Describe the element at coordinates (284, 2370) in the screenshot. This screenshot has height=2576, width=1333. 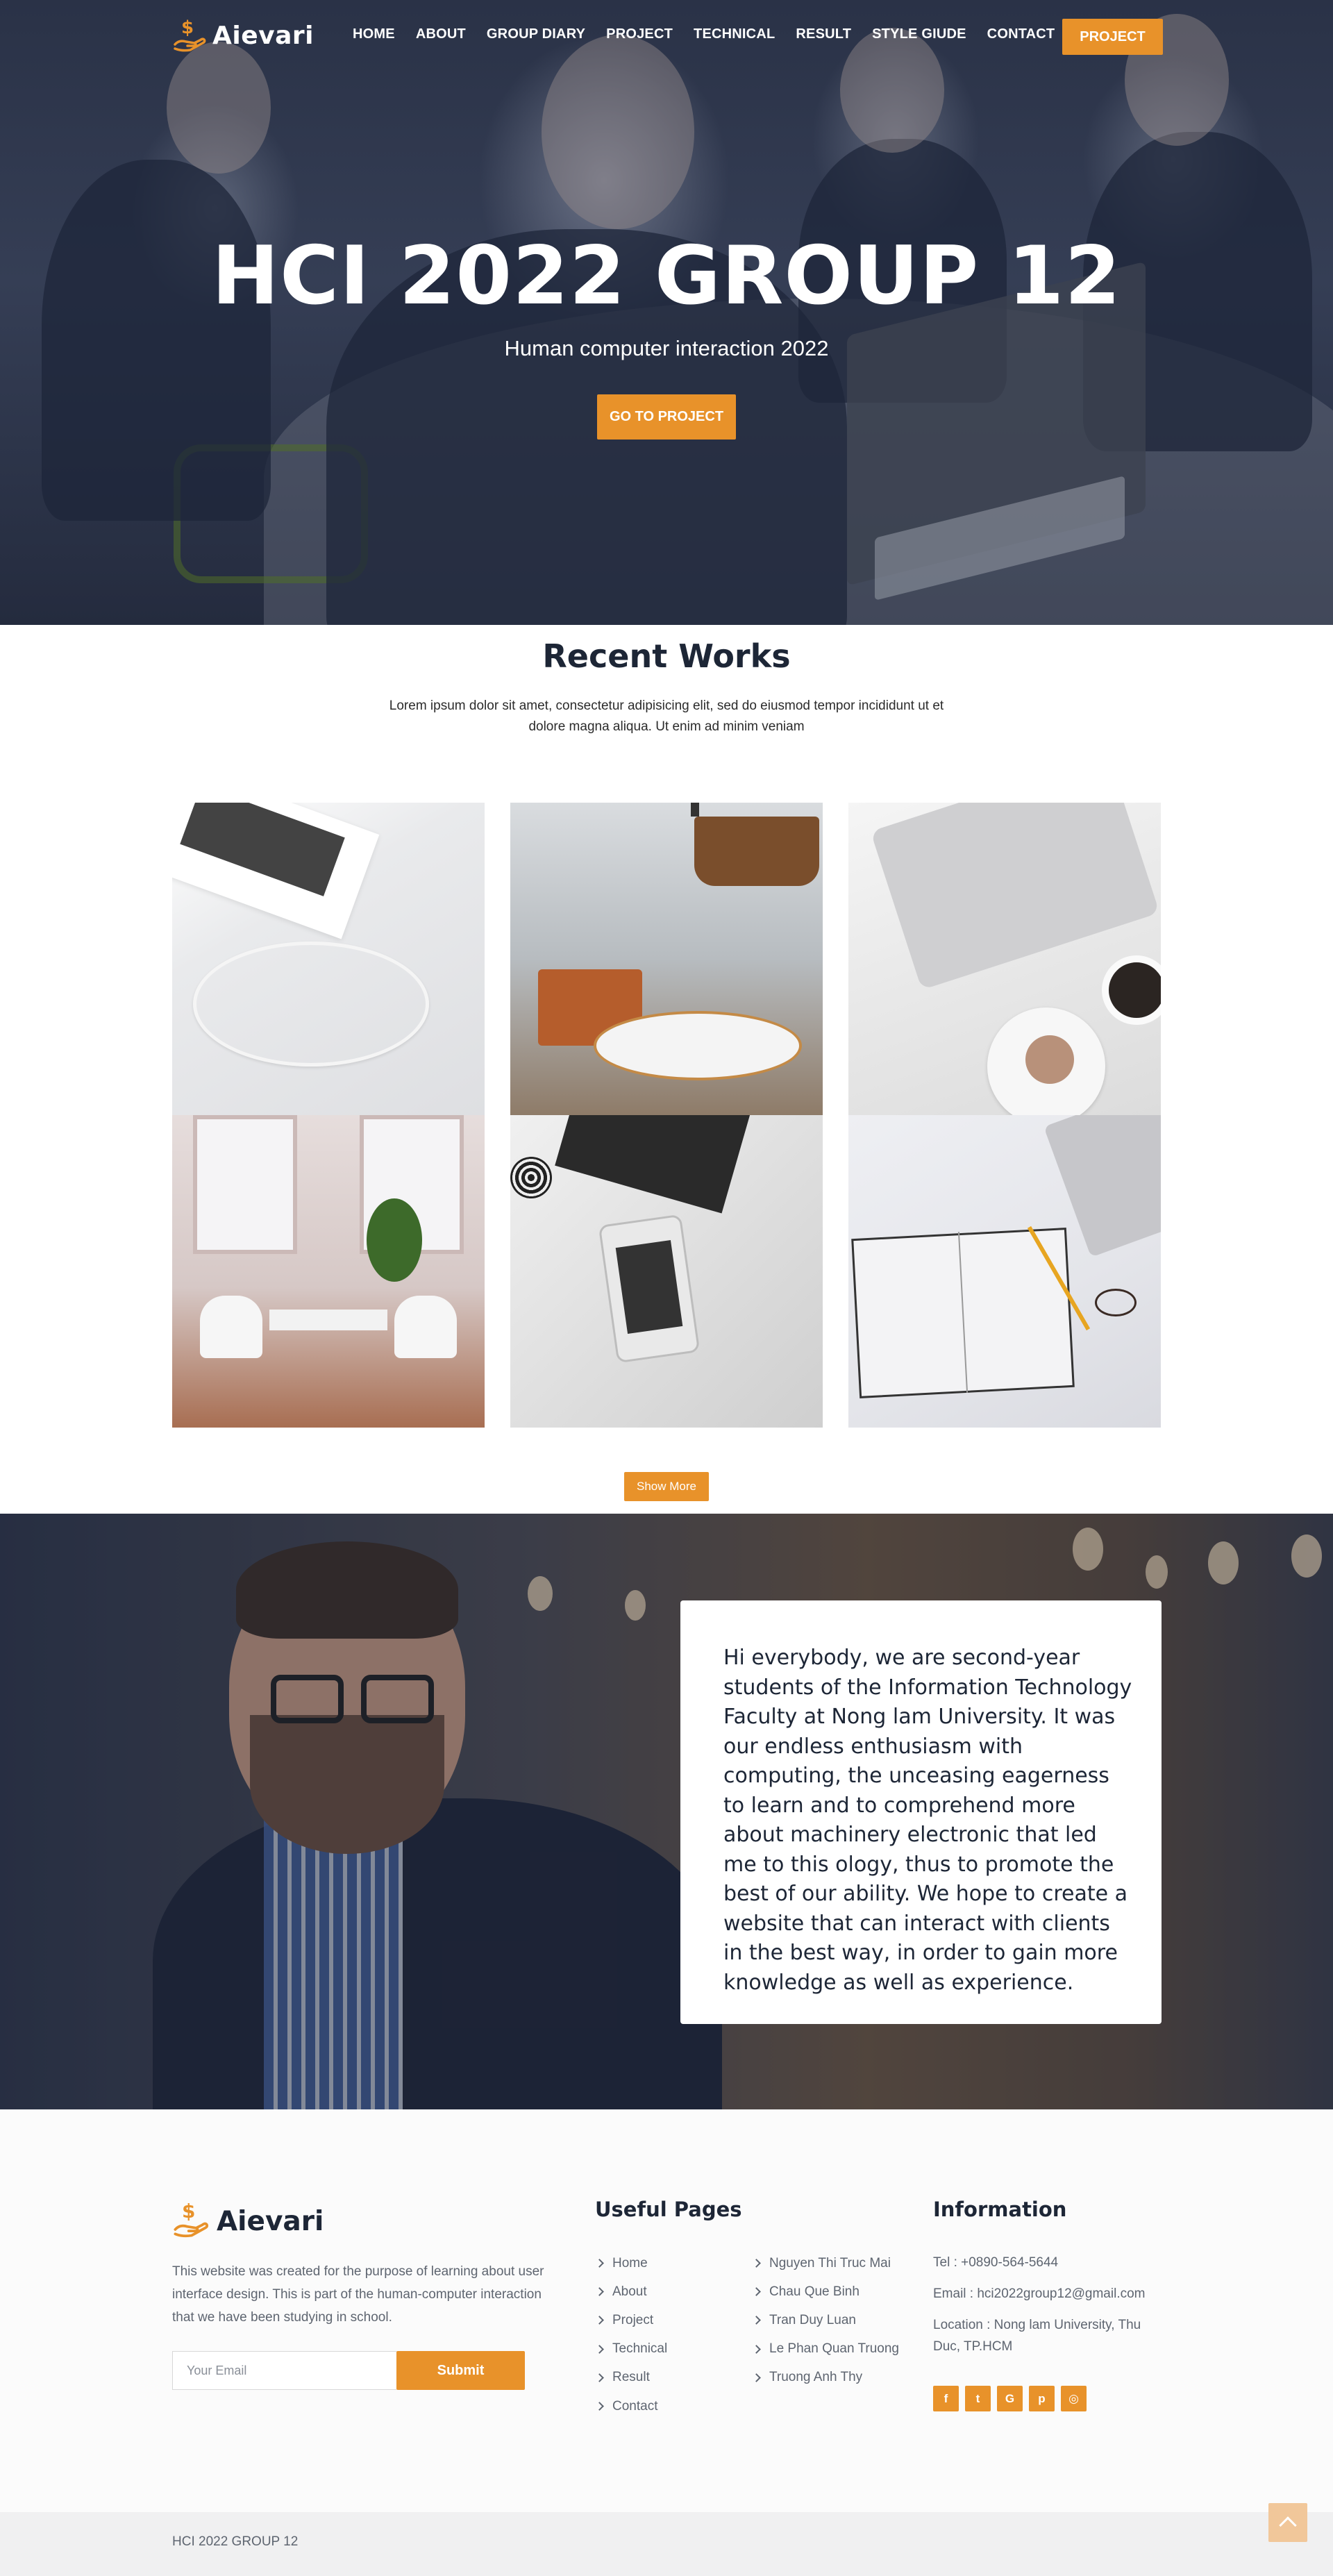
I see `email-input` at that location.